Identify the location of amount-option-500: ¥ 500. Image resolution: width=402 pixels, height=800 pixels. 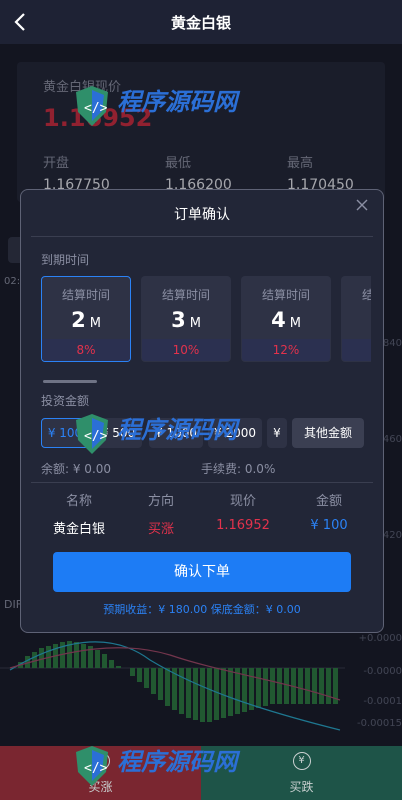
(118, 433).